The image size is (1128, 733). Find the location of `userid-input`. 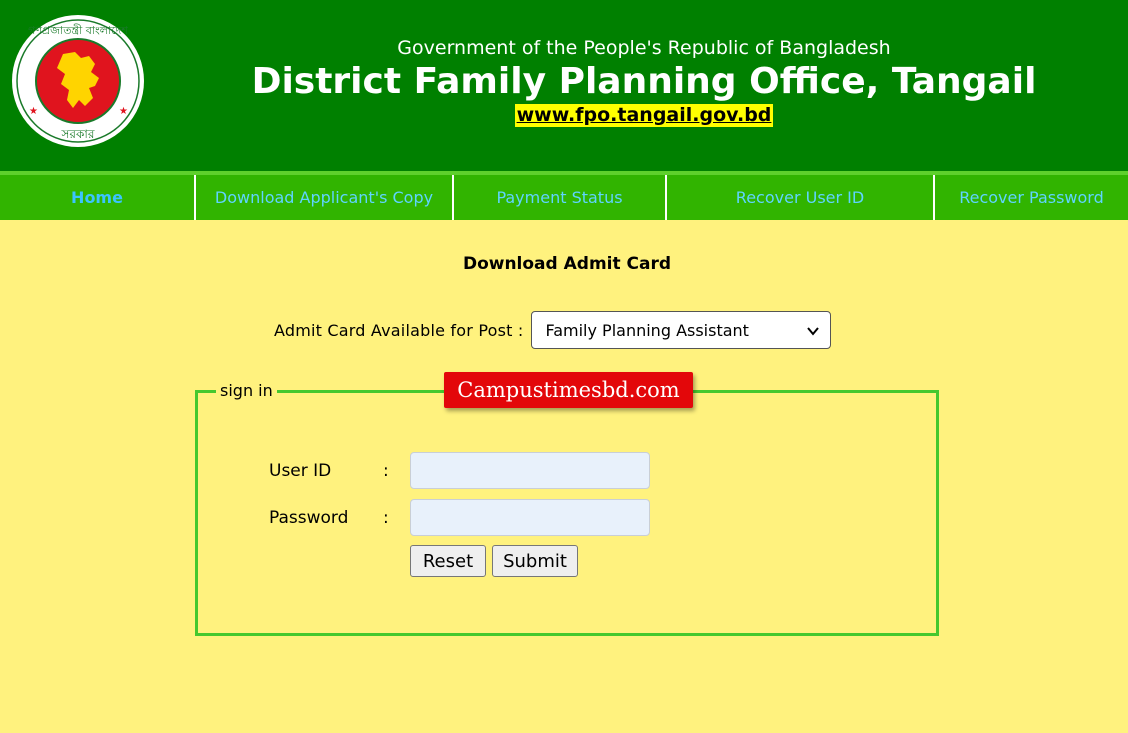

userid-input is located at coordinates (530, 470).